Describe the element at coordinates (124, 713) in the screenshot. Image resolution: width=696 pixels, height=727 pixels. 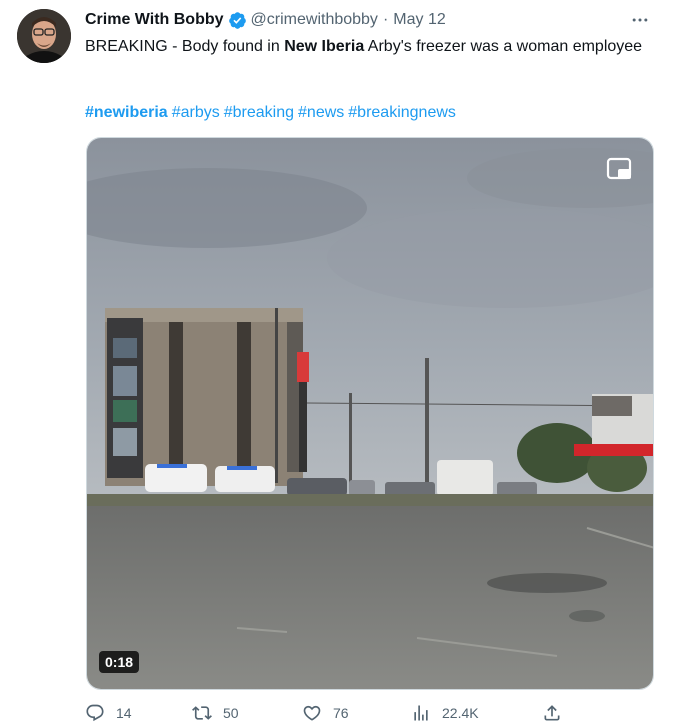
I see `reply-count: 14` at that location.